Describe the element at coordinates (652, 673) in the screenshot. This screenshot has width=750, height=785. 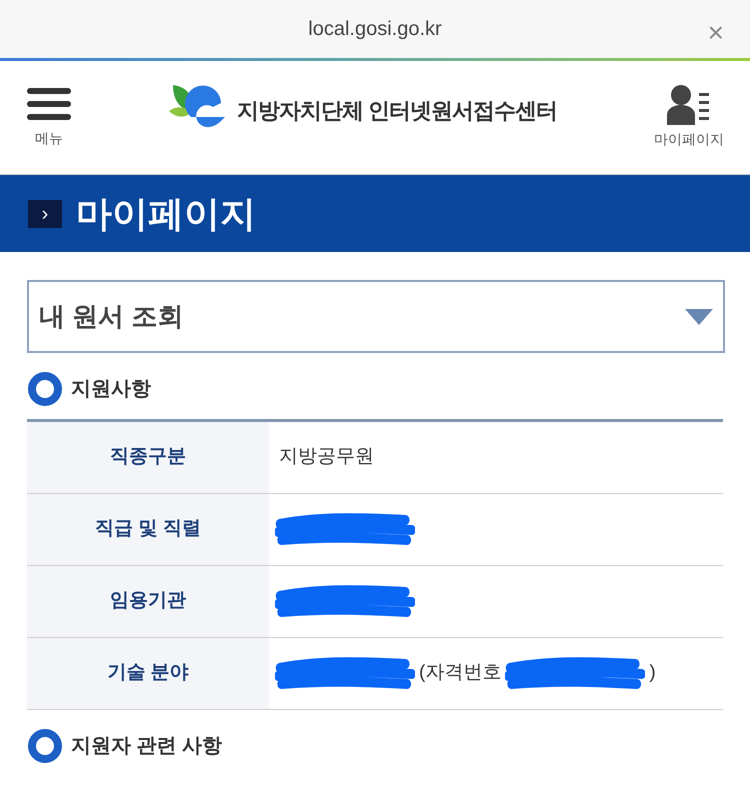
I see `value-text: )` at that location.